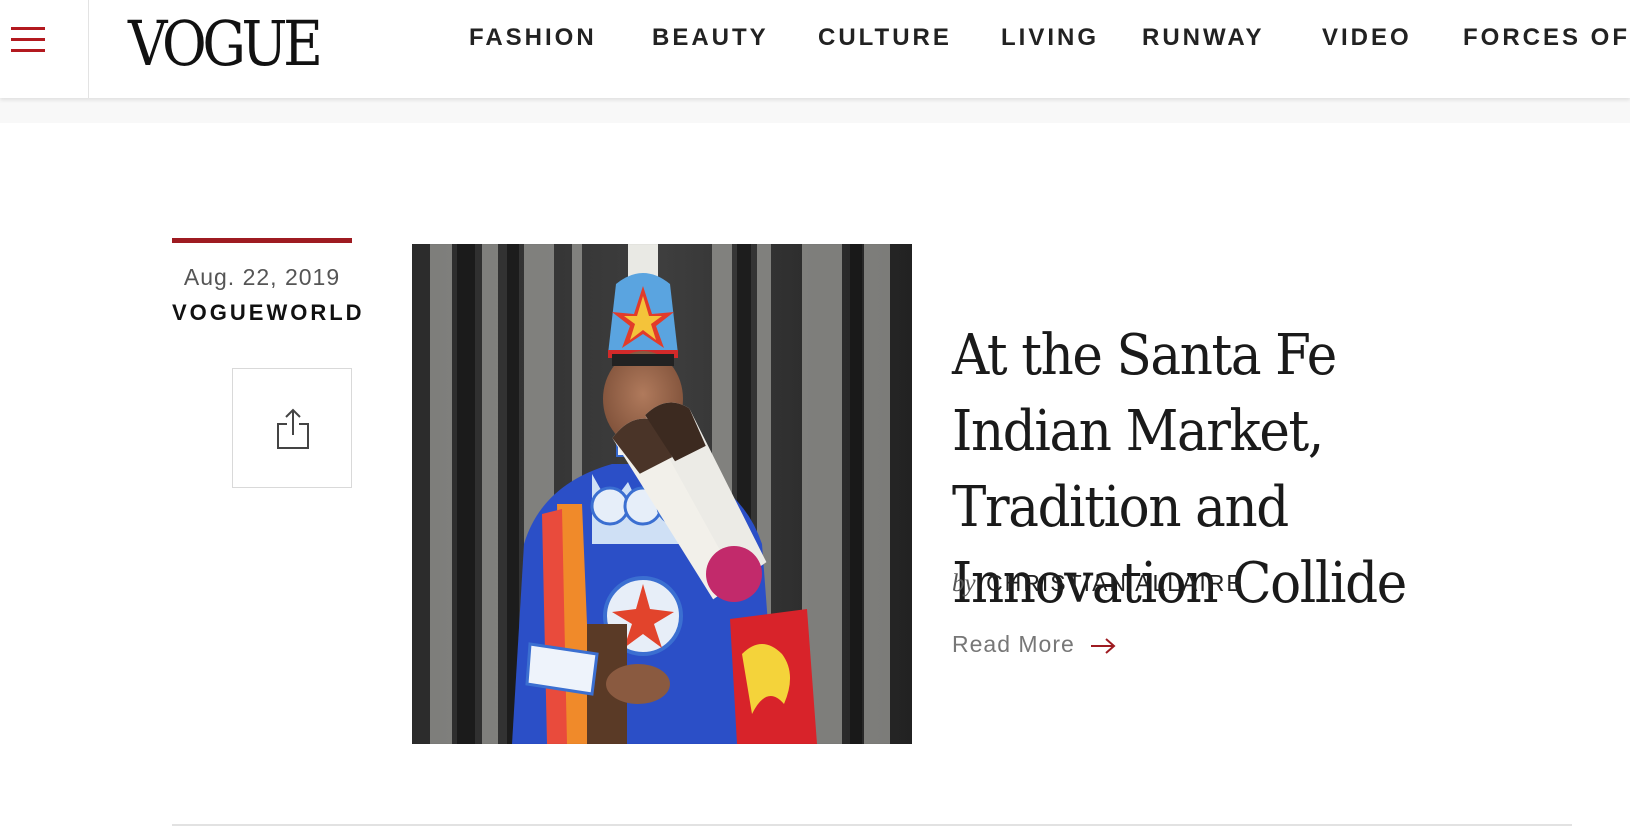  Describe the element at coordinates (872, 825) in the screenshot. I see `section-divider` at that location.